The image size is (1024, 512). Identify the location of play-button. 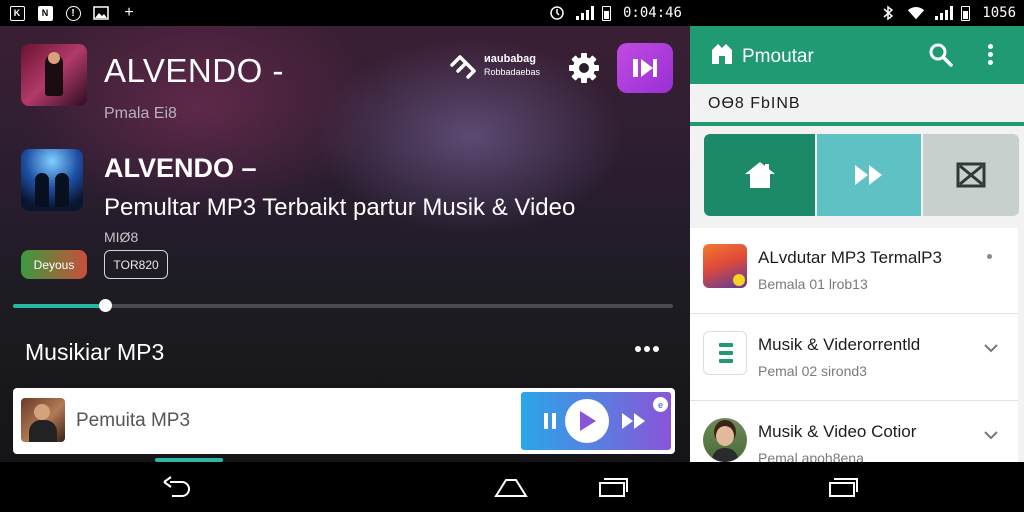
(587, 421).